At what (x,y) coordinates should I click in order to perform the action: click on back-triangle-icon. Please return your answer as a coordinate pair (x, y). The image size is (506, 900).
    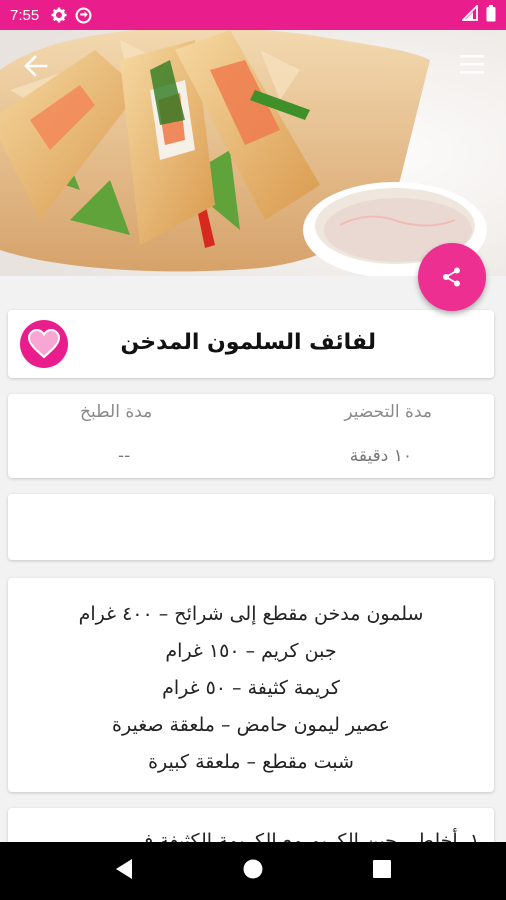
    Looking at the image, I should click on (124, 869).